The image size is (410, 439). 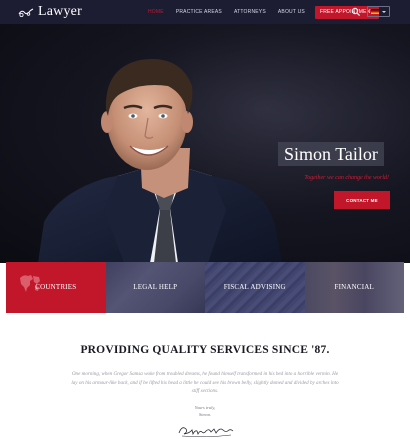 I want to click on service-financial: FINANCIAL, so click(x=354, y=287).